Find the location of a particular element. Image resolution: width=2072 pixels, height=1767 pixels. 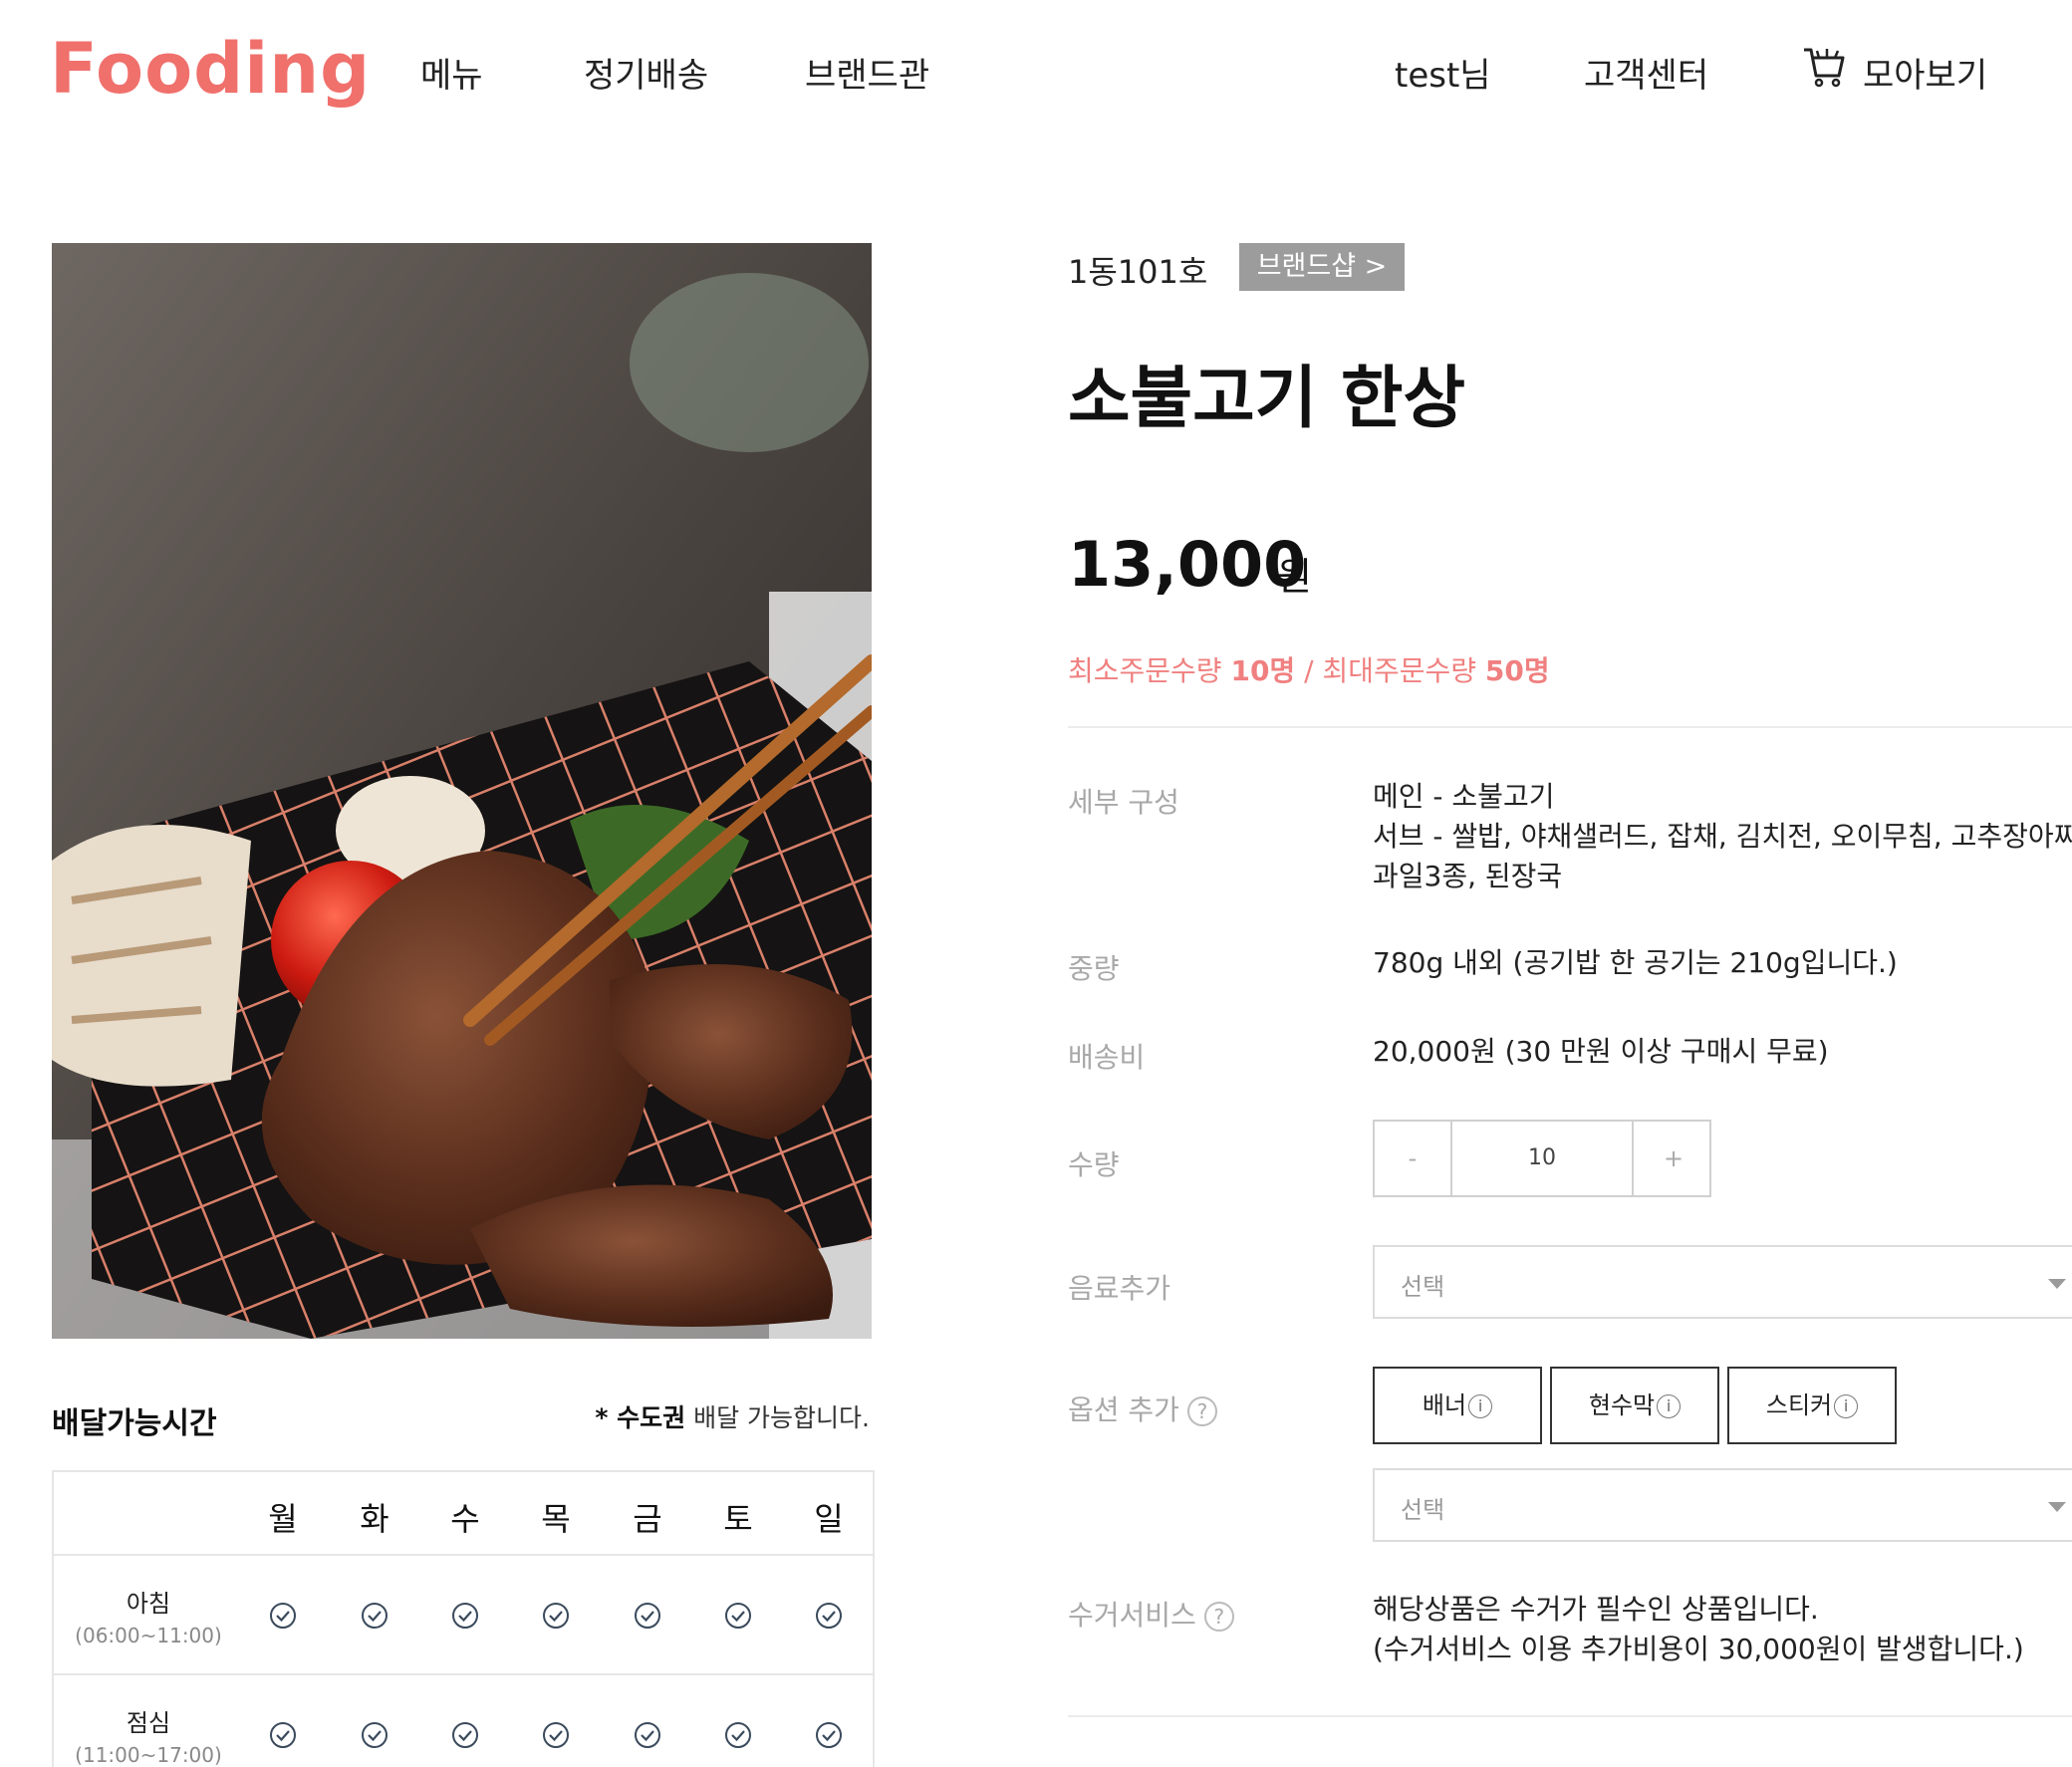

composition-line: 과일3종, 된장국 is located at coordinates (1468, 876).